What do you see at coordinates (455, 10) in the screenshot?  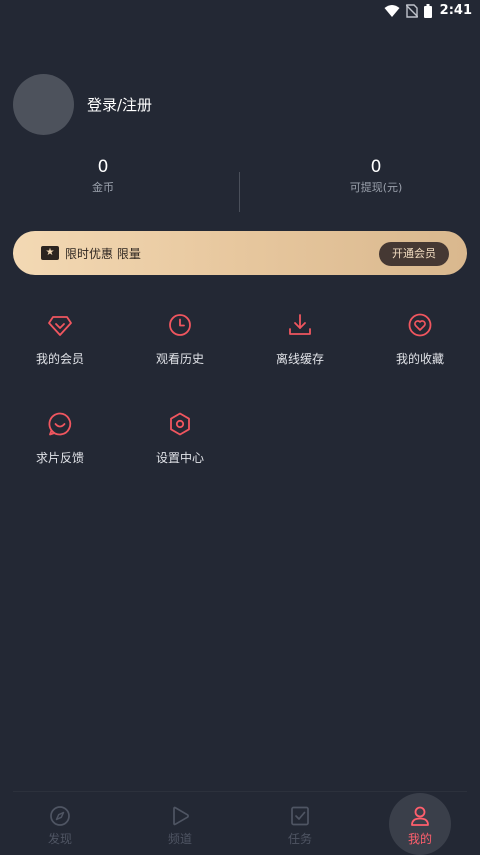 I see `status-time: 2:41` at bounding box center [455, 10].